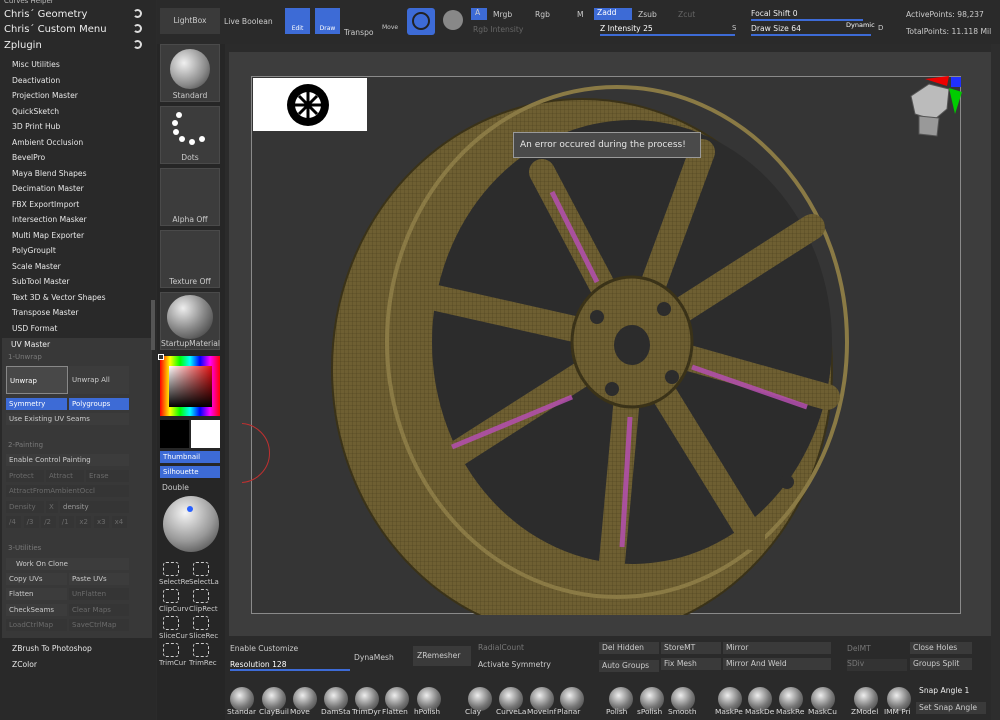  What do you see at coordinates (36, 404) in the screenshot?
I see `symmetry-toggle: Symmetry` at bounding box center [36, 404].